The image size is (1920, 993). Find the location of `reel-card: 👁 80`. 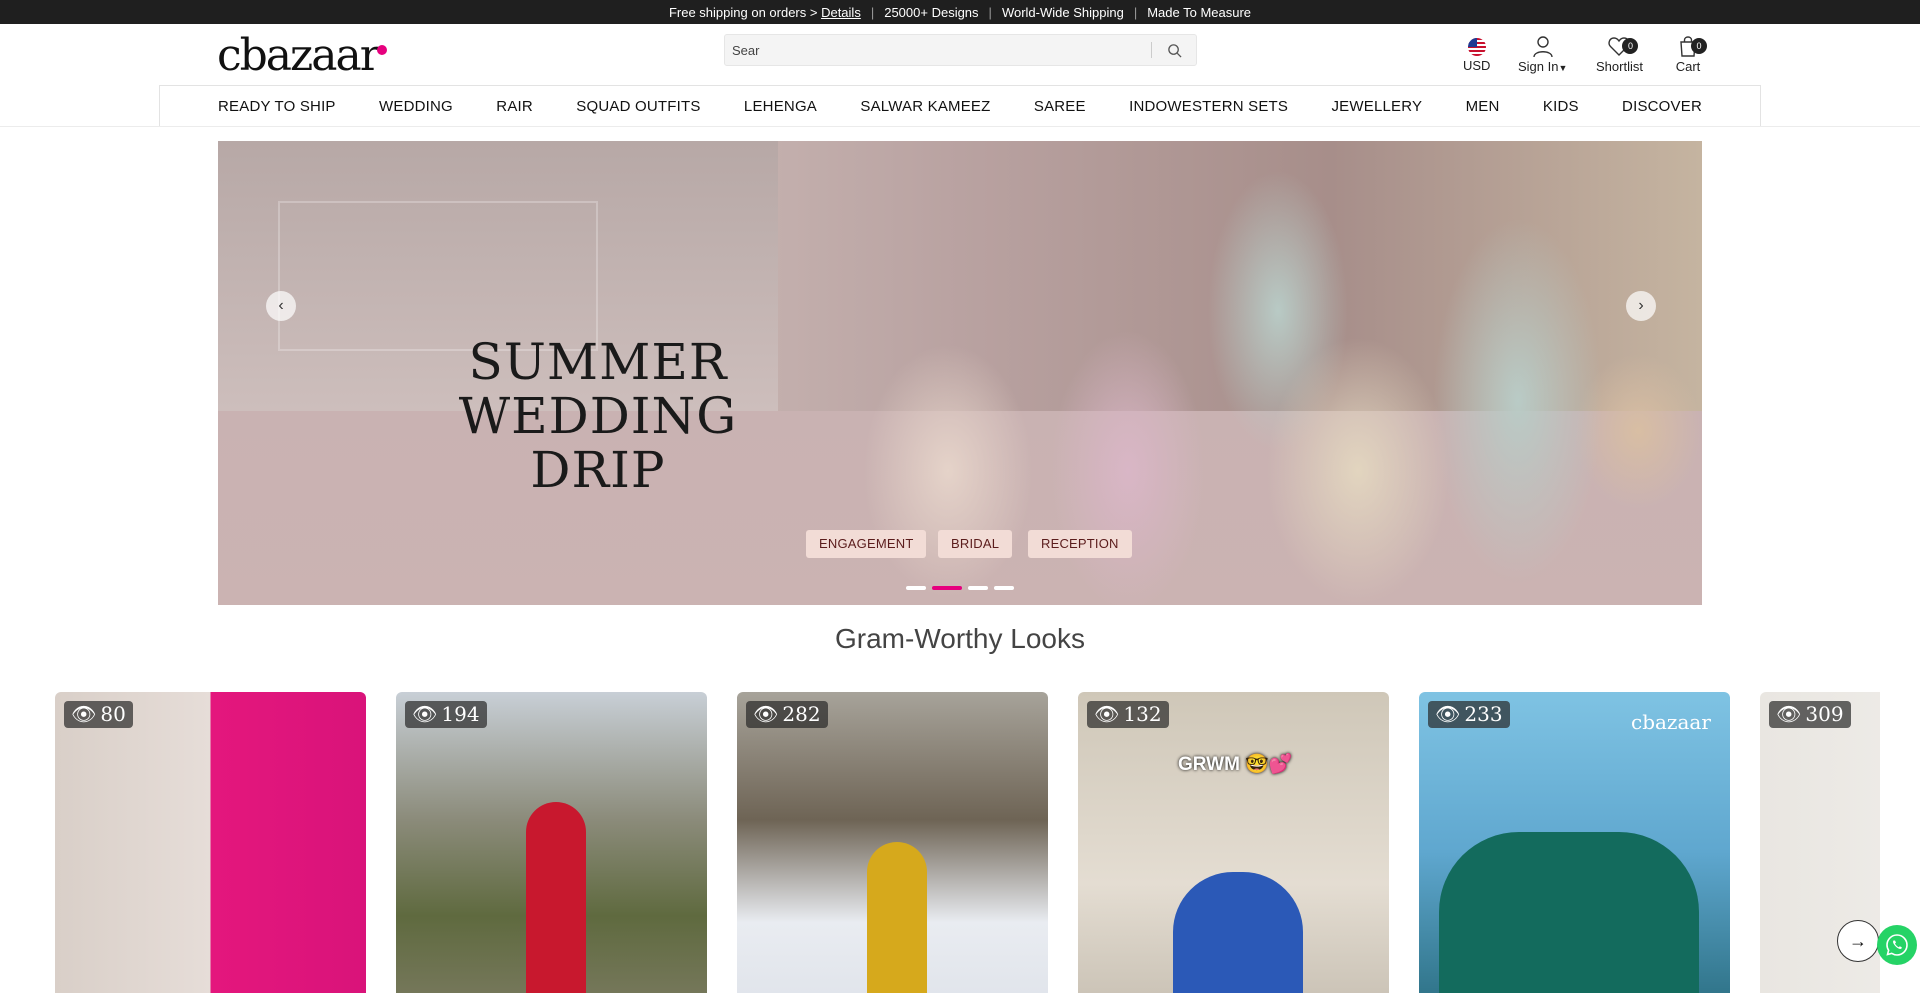

reel-card: 👁 80 is located at coordinates (210, 842).